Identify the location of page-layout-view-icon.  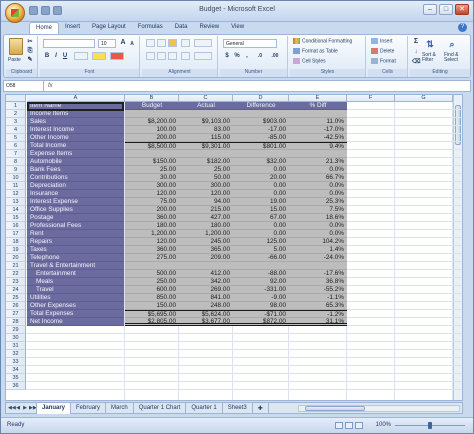
(349, 425).